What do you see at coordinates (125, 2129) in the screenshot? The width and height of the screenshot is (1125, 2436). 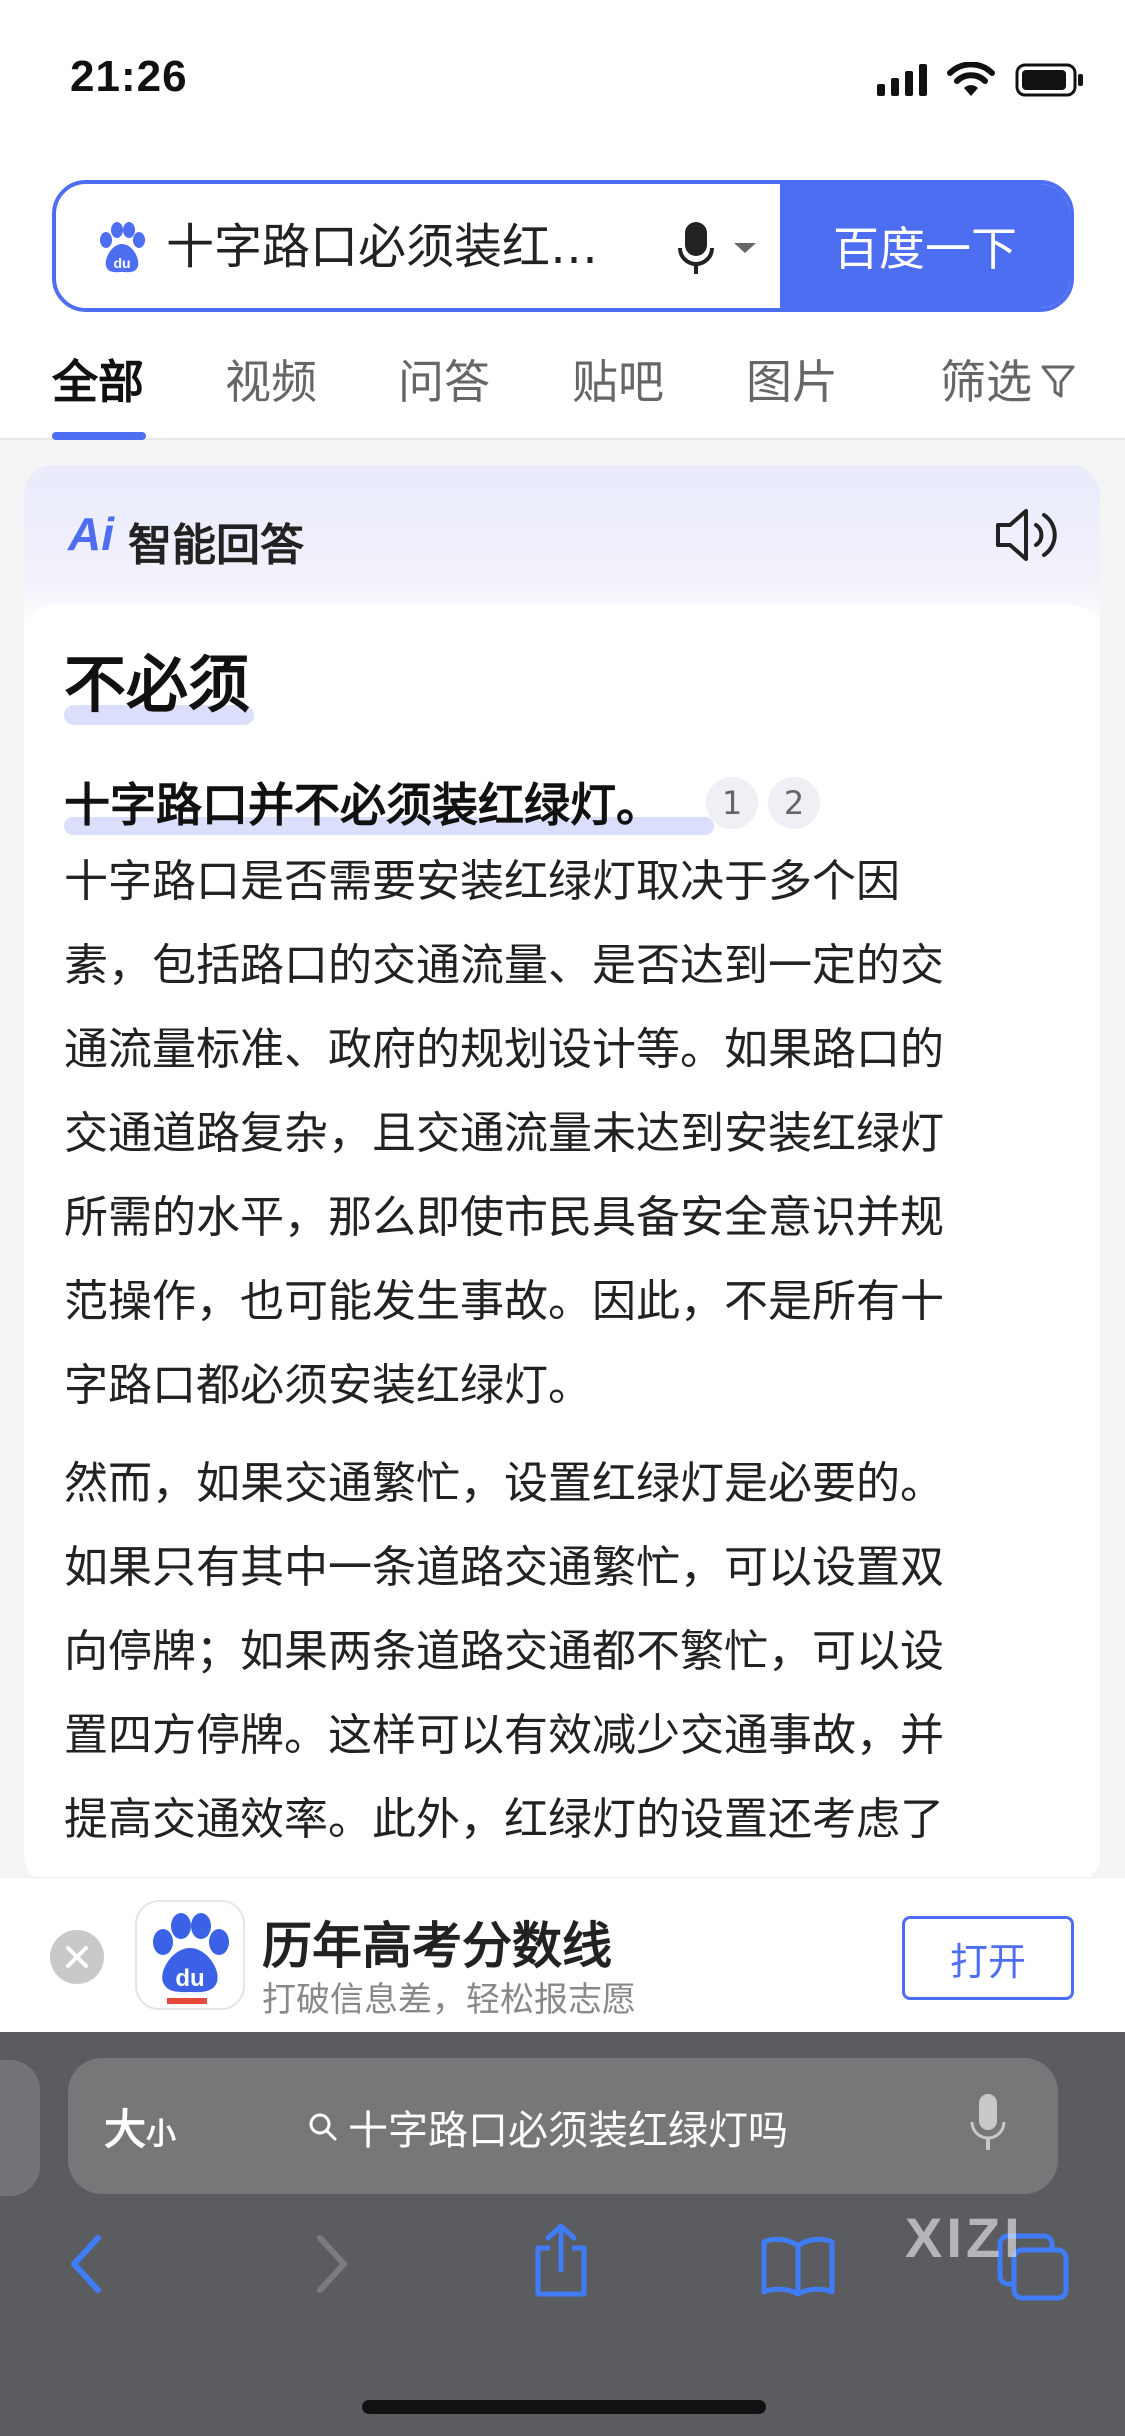 I see `text-size-large: 大` at bounding box center [125, 2129].